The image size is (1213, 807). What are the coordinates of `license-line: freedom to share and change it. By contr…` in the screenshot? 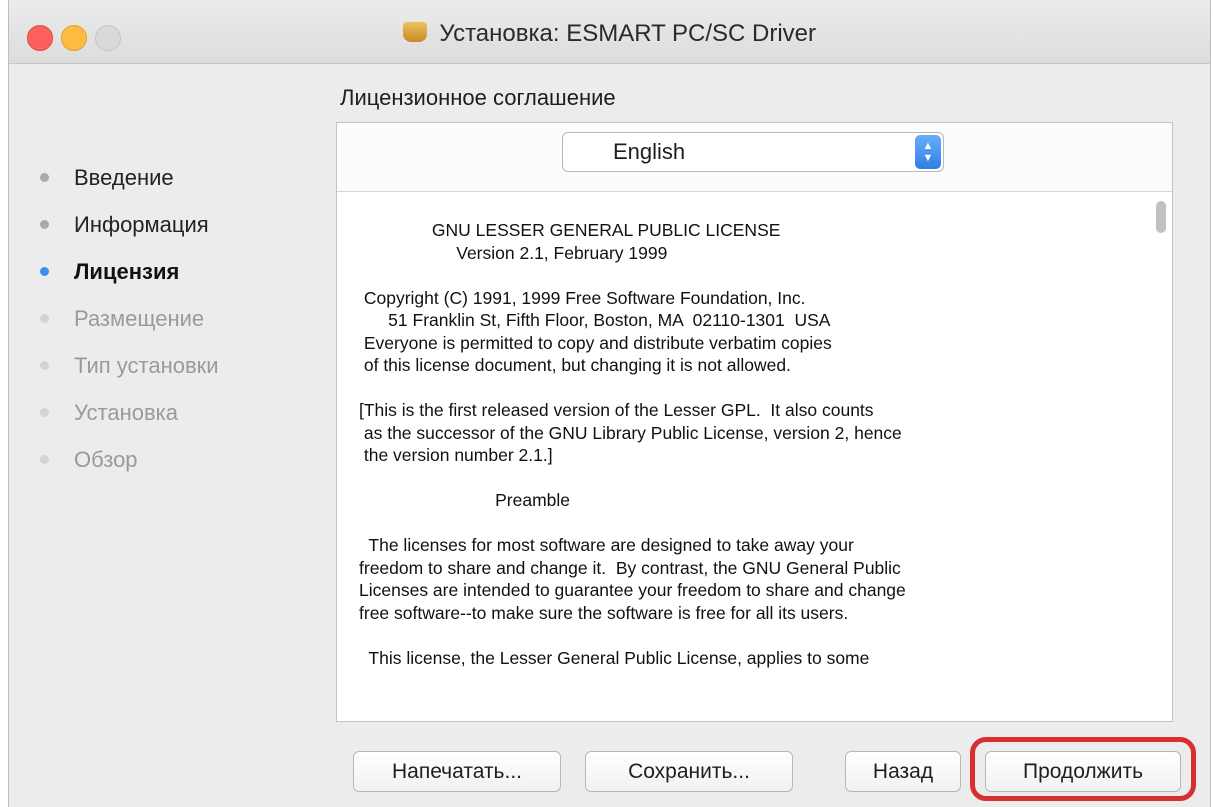 It's located at (630, 567).